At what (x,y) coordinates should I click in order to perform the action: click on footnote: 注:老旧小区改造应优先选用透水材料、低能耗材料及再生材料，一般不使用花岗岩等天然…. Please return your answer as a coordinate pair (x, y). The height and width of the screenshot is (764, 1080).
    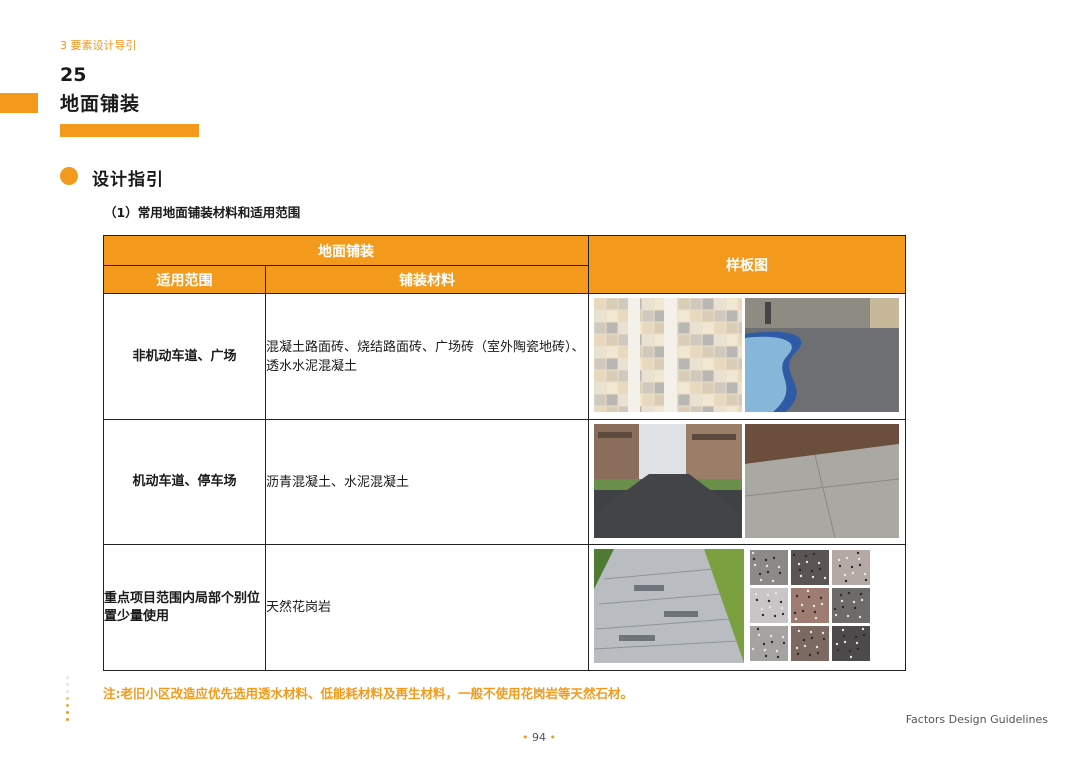
    Looking at the image, I should click on (368, 693).